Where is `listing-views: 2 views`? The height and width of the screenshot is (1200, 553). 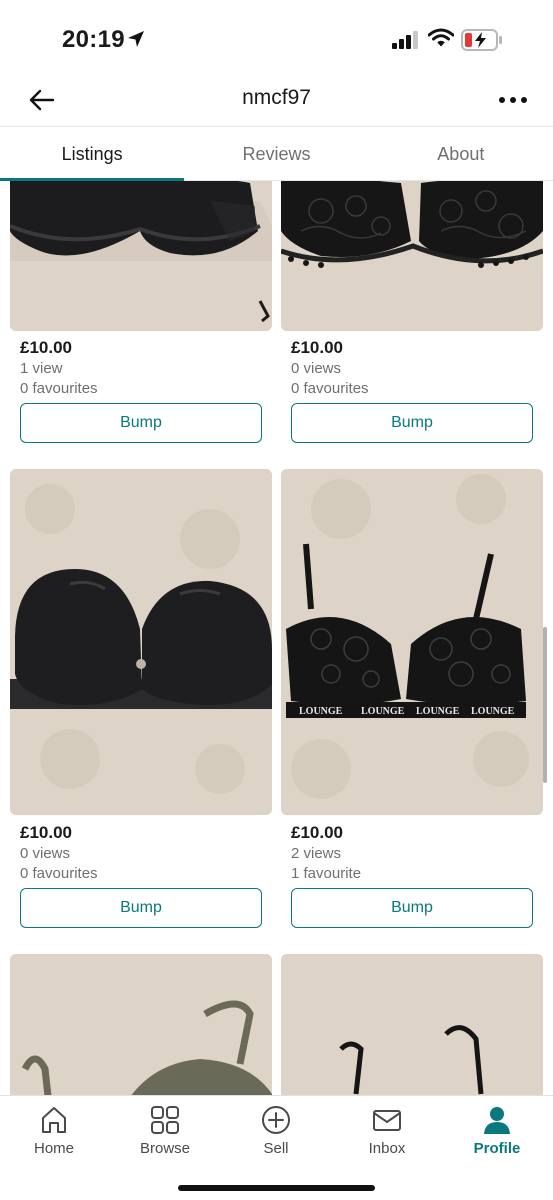
listing-views: 2 views is located at coordinates (316, 853).